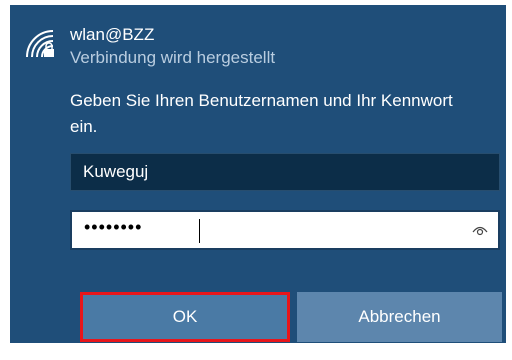 The width and height of the screenshot is (512, 360). Describe the element at coordinates (112, 34) in the screenshot. I see `network-name: wlan@BZZ` at that location.